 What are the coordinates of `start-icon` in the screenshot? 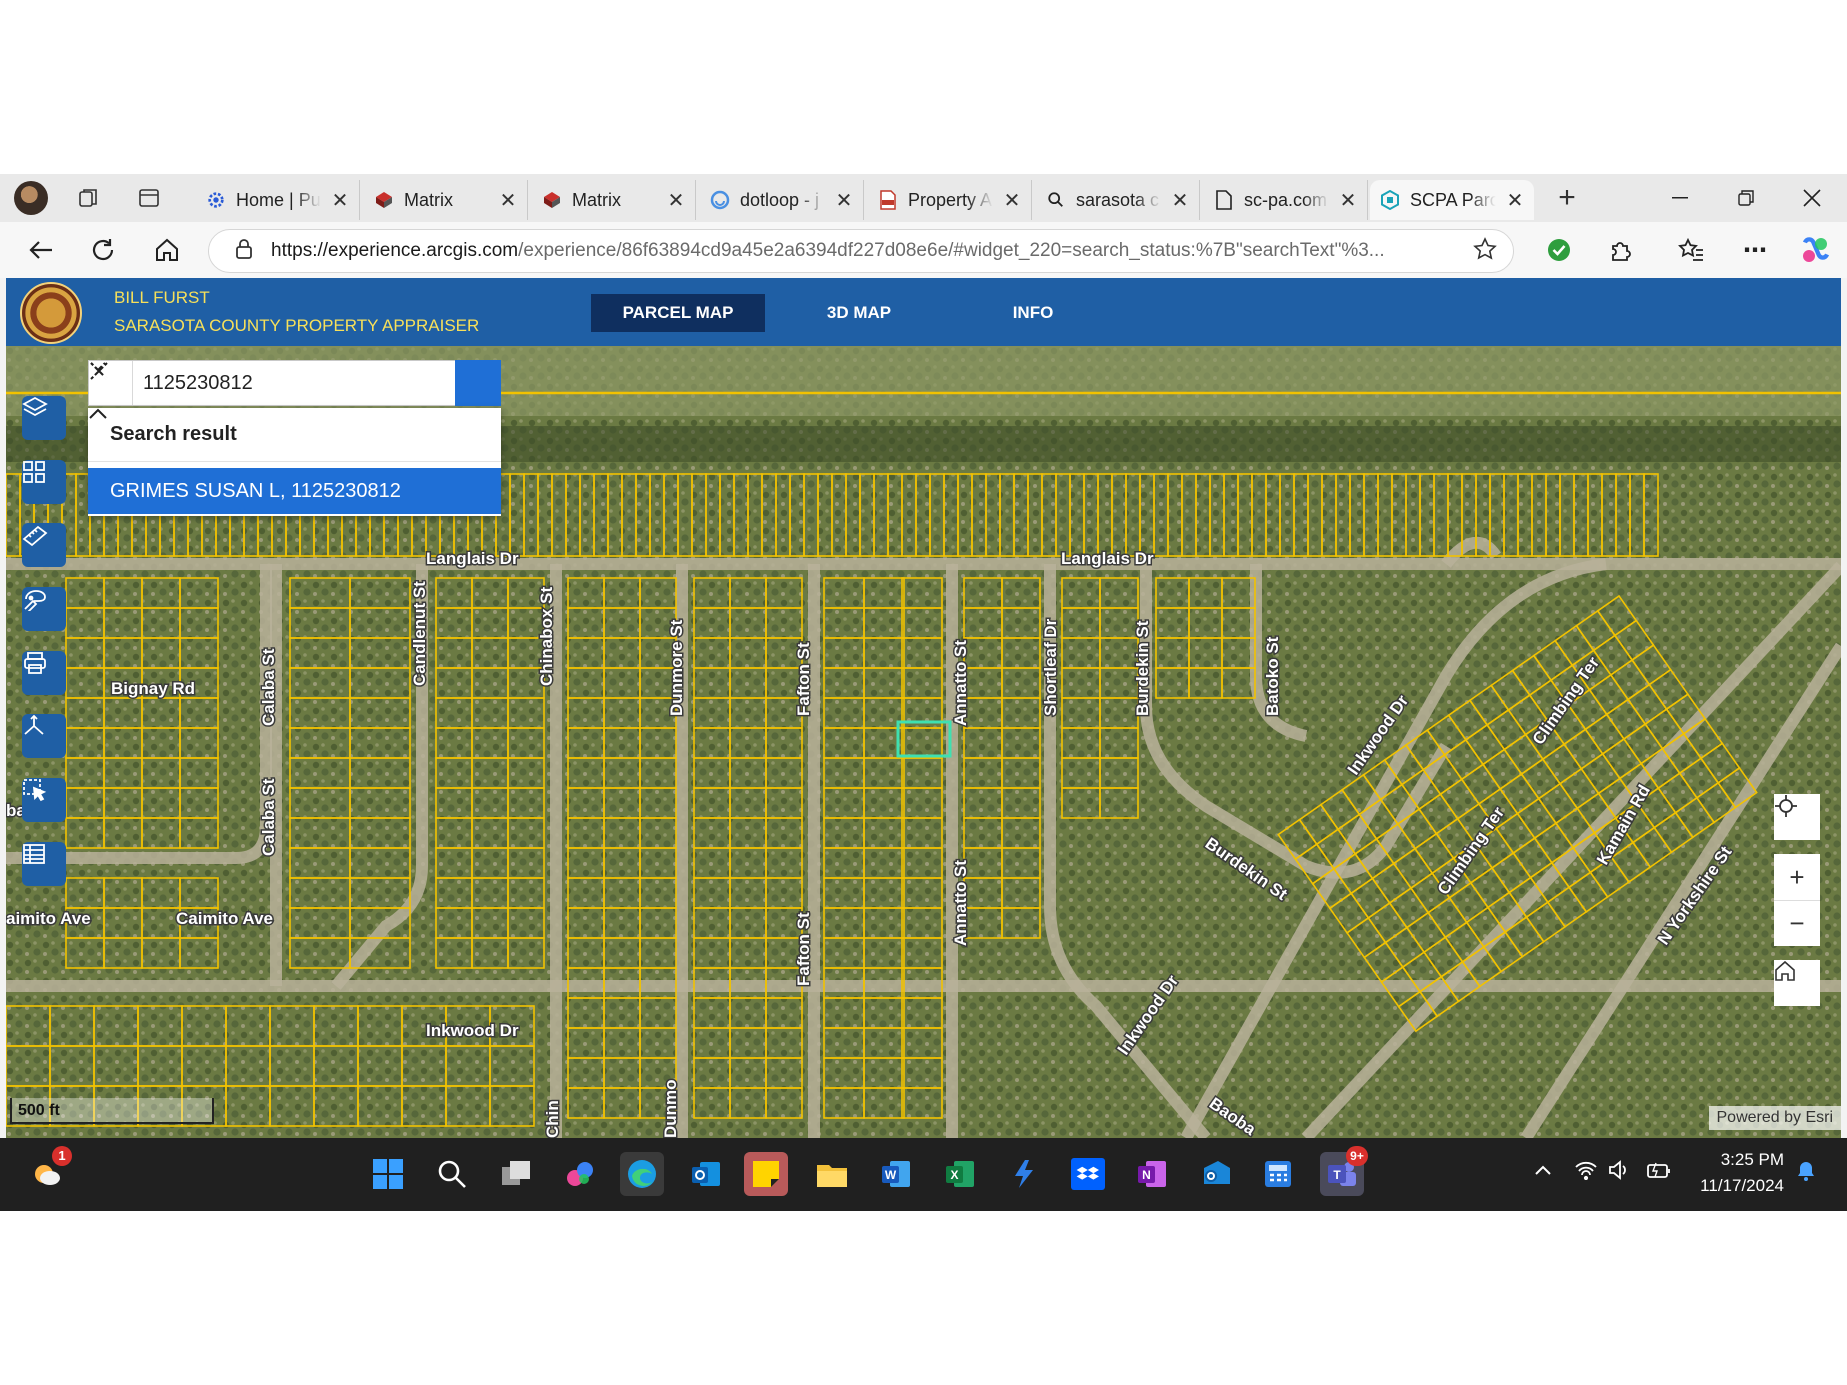 It's located at (388, 1174).